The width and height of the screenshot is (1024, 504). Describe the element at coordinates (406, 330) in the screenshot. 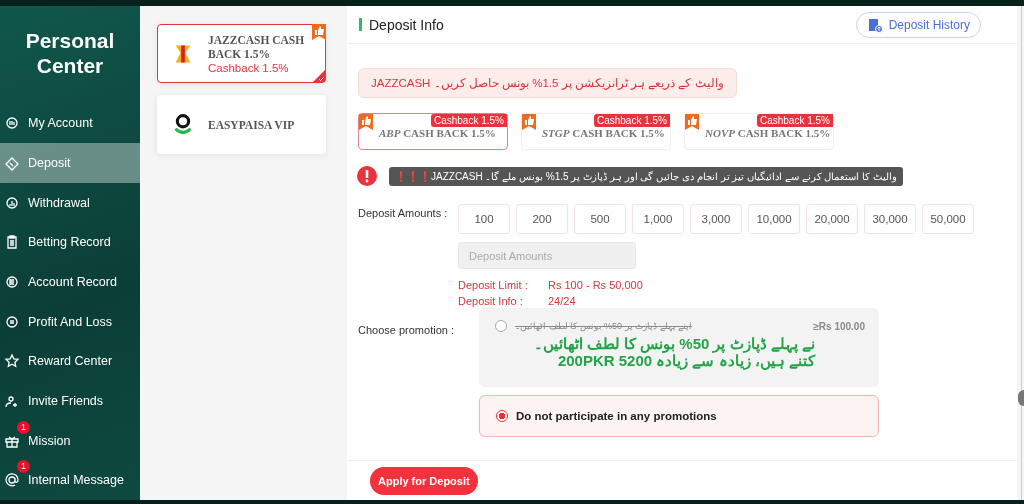

I see `field-label: Choose promotion :` at that location.